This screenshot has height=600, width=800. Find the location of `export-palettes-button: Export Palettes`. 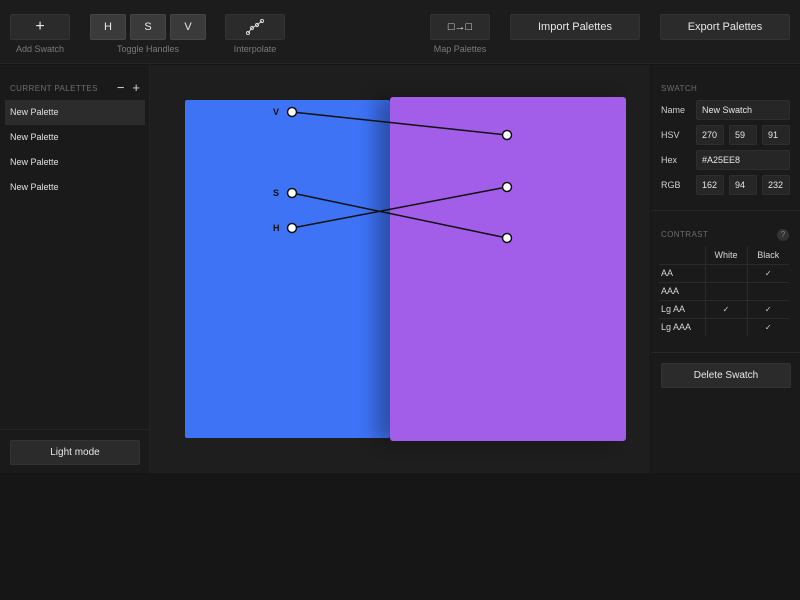

export-palettes-button: Export Palettes is located at coordinates (725, 27).